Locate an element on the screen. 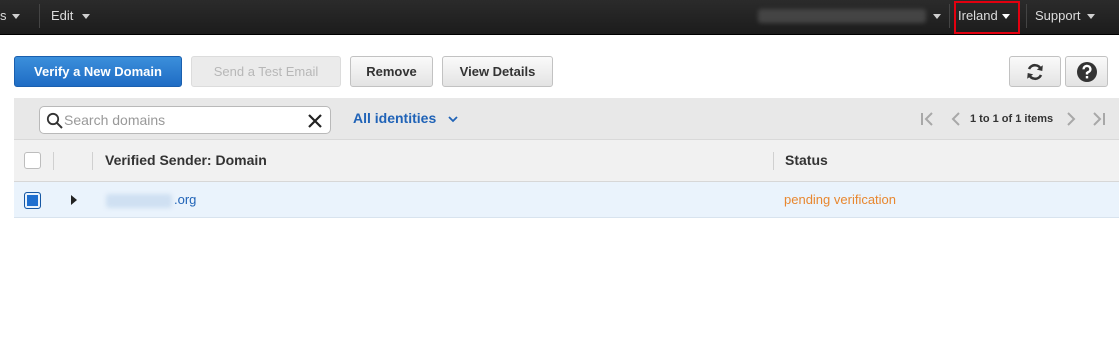  help-button is located at coordinates (1086, 71).